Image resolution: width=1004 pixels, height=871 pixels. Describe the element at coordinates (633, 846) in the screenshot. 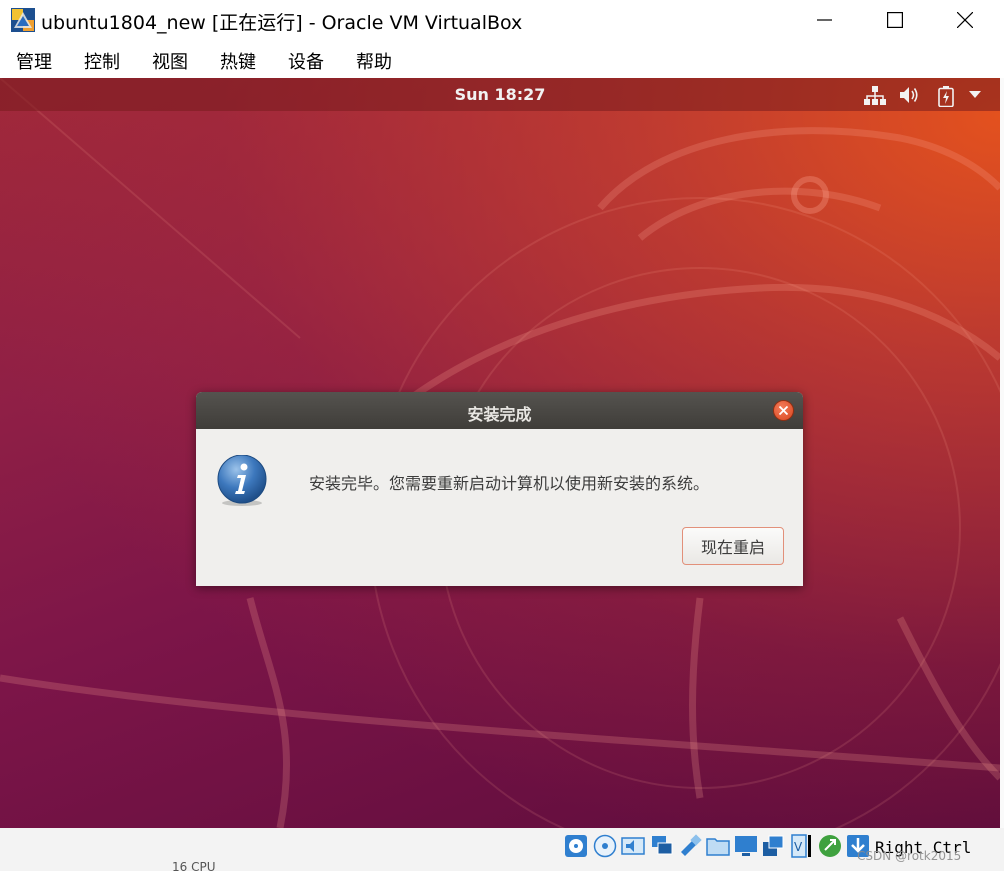

I see `audio-icon` at that location.